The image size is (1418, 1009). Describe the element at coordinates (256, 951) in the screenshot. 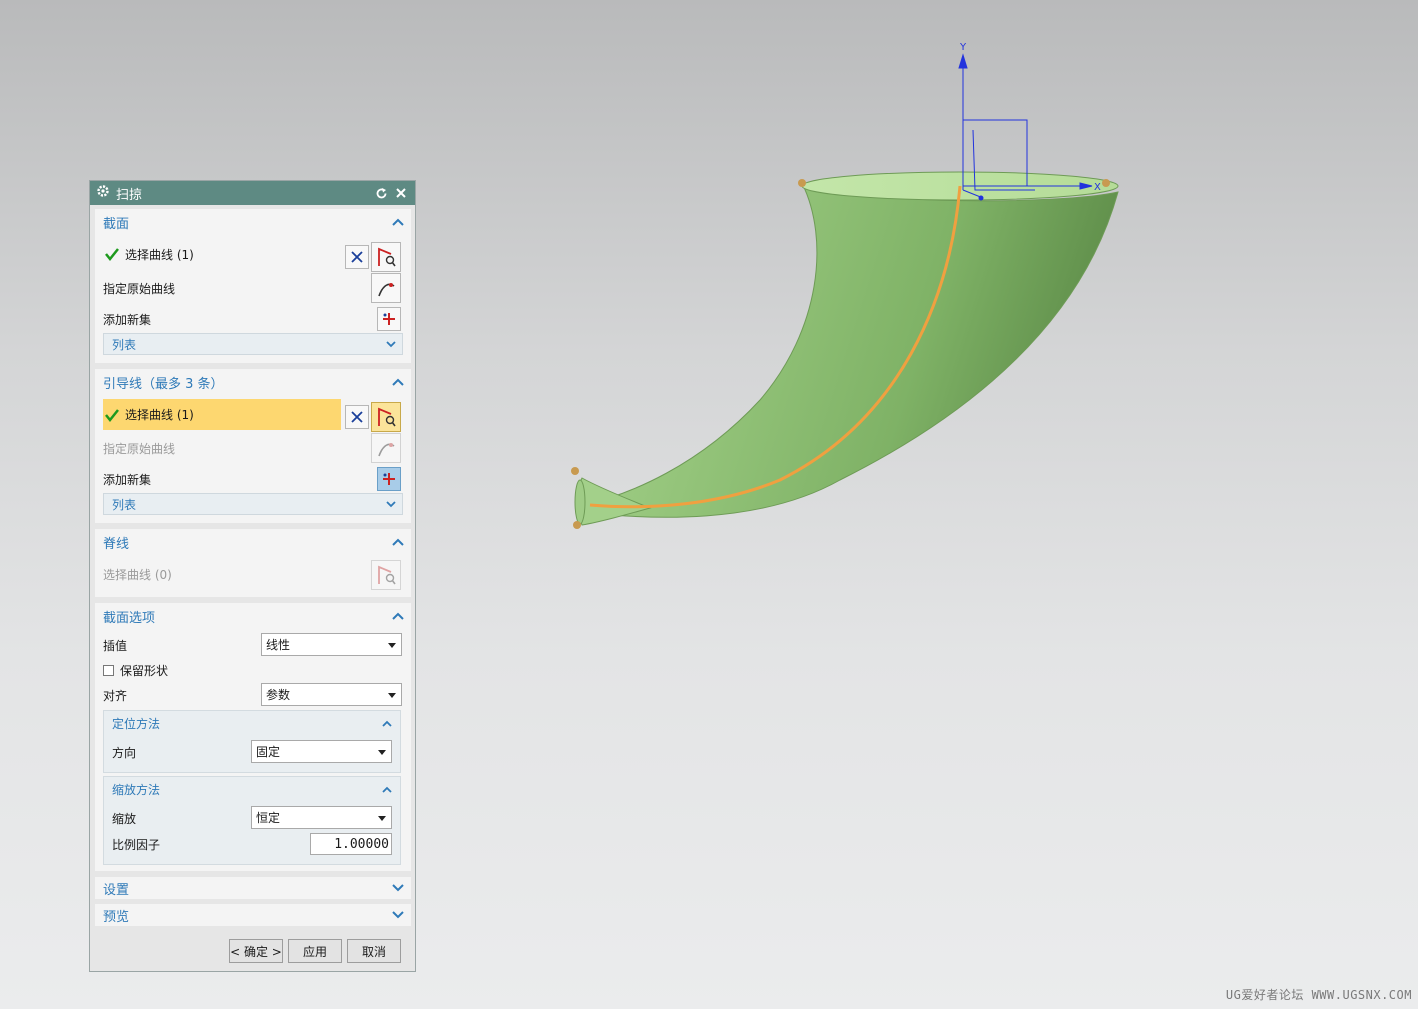

I see `ok-button: < 确定 >` at that location.